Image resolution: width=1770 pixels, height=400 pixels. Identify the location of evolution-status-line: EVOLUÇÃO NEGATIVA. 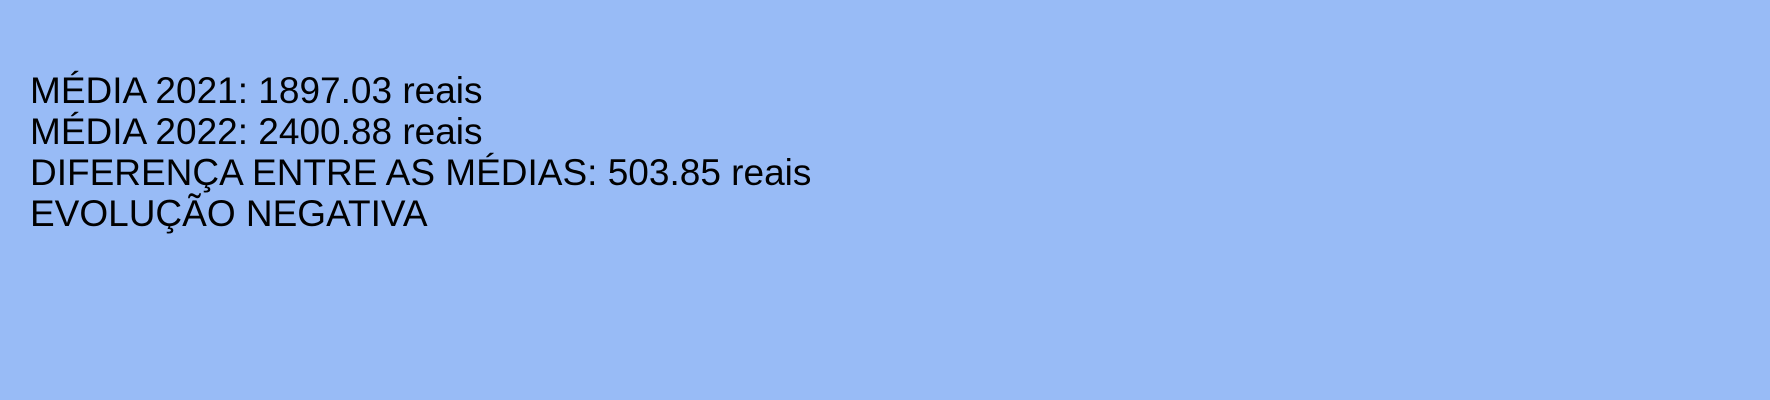
(229, 213).